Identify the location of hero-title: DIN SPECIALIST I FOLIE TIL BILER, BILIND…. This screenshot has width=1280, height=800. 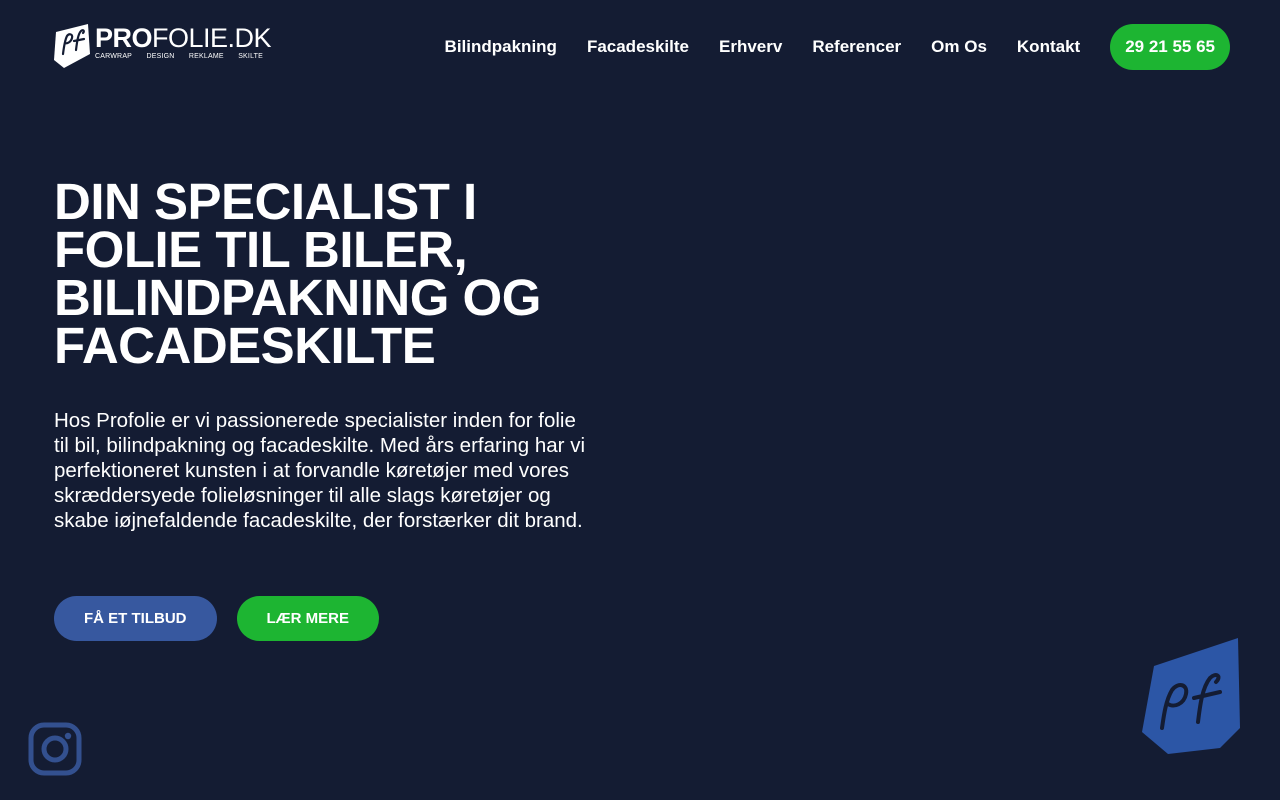
(297, 273).